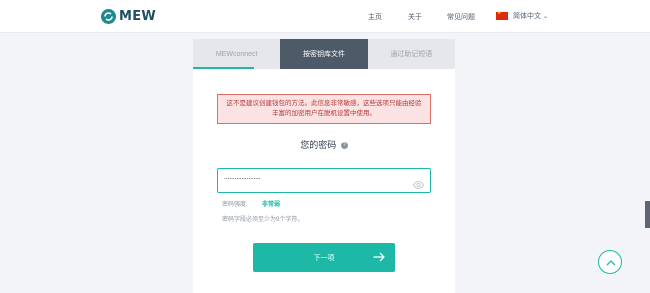 The width and height of the screenshot is (650, 293). I want to click on logo-icon, so click(108, 16).